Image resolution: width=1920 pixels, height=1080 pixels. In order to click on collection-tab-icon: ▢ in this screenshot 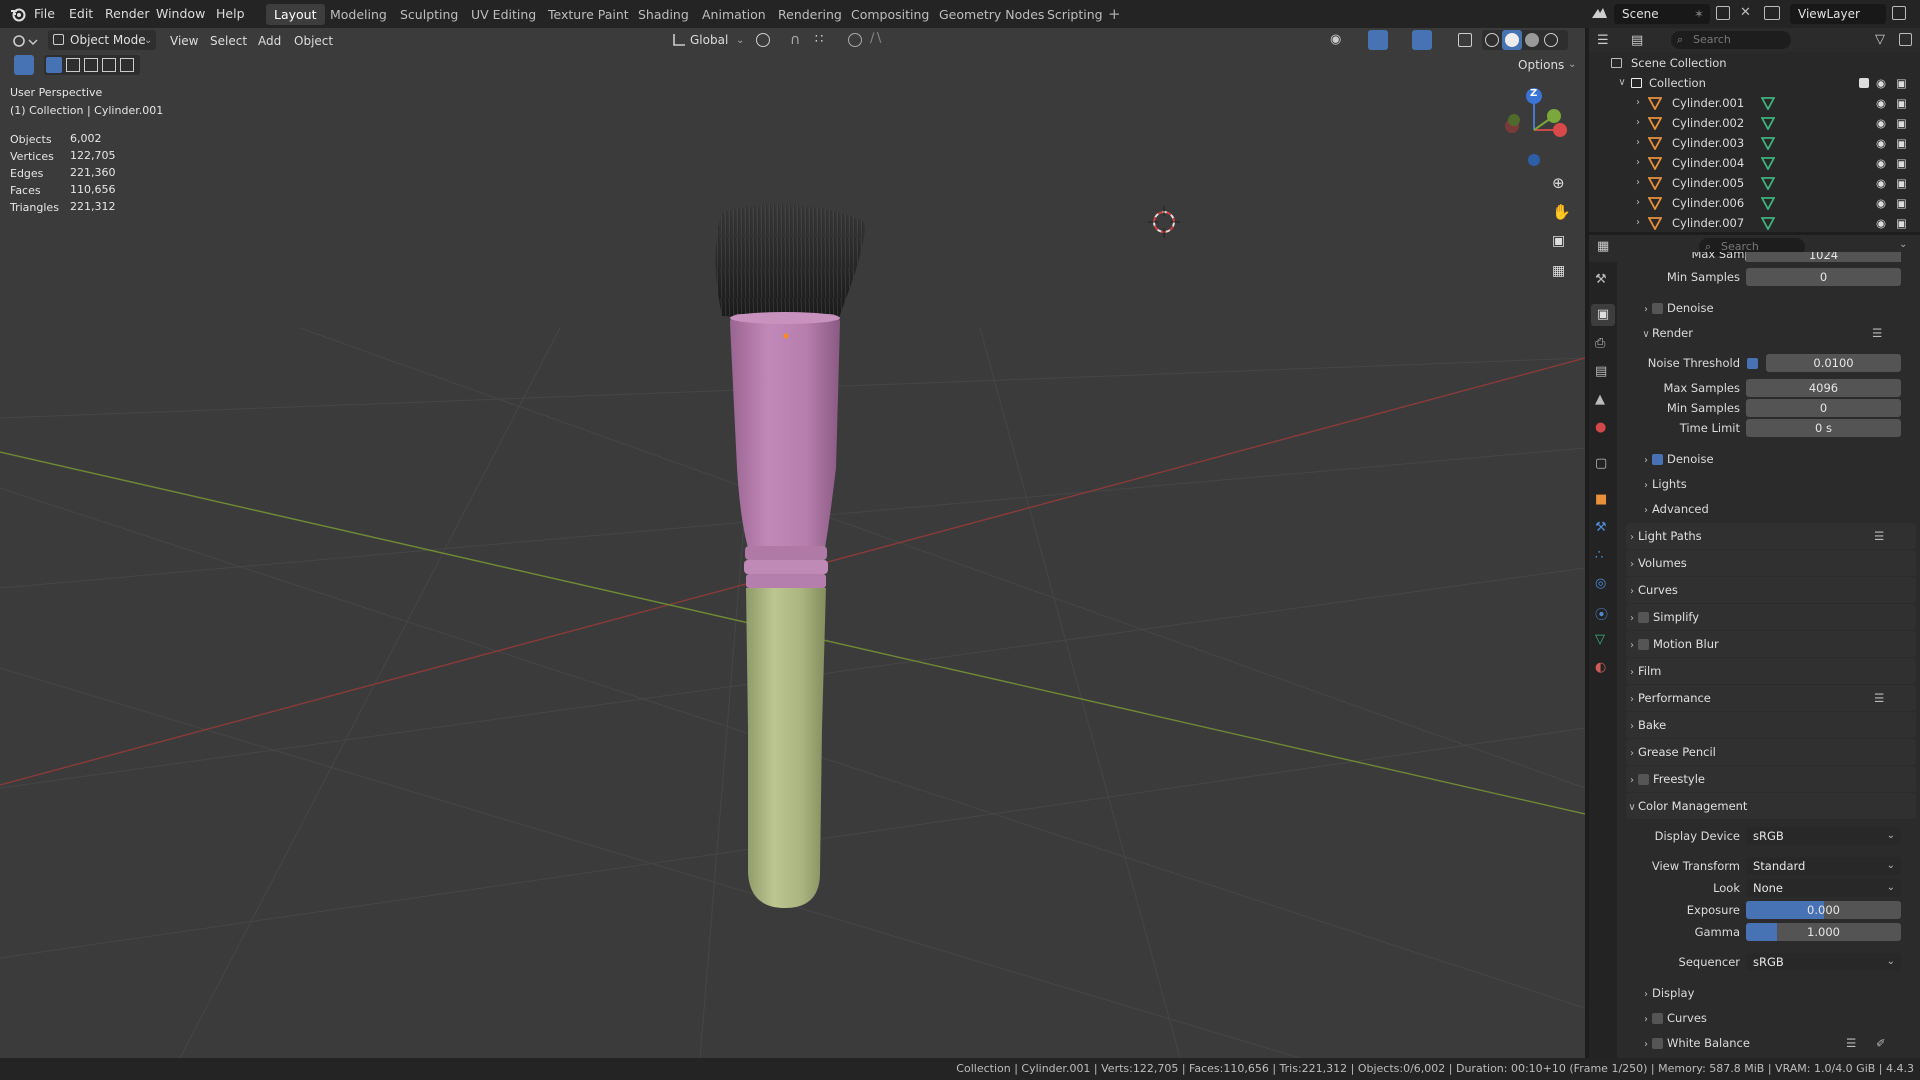, I will do `click(1601, 463)`.